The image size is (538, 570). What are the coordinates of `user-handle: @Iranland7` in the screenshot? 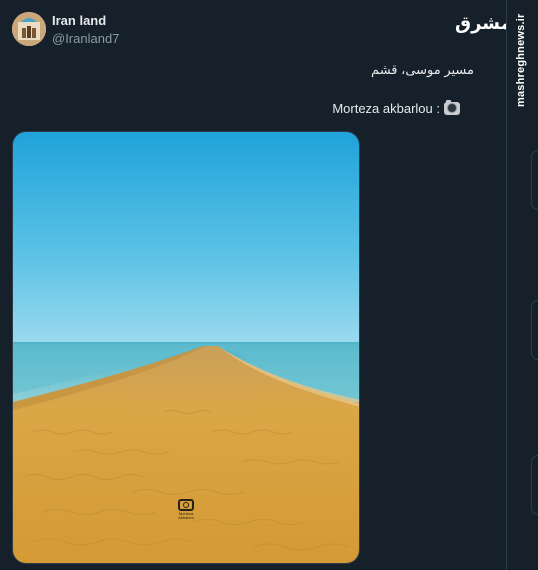 It's located at (85, 38).